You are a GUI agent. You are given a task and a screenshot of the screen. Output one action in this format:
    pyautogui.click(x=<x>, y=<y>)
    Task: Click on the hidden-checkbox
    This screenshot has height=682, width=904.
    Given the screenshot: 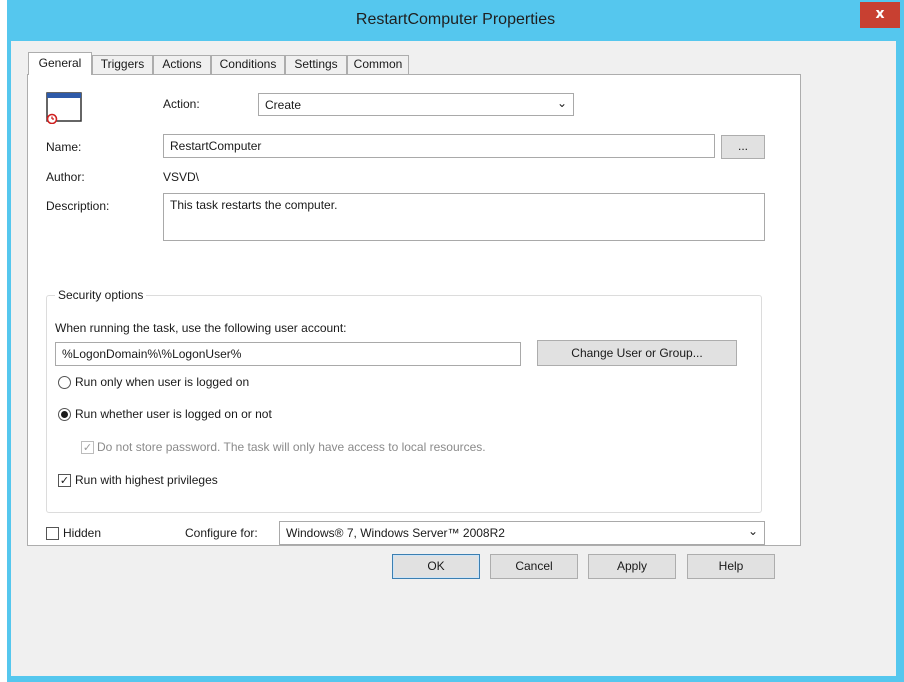 What is the action you would take?
    pyautogui.click(x=52, y=533)
    